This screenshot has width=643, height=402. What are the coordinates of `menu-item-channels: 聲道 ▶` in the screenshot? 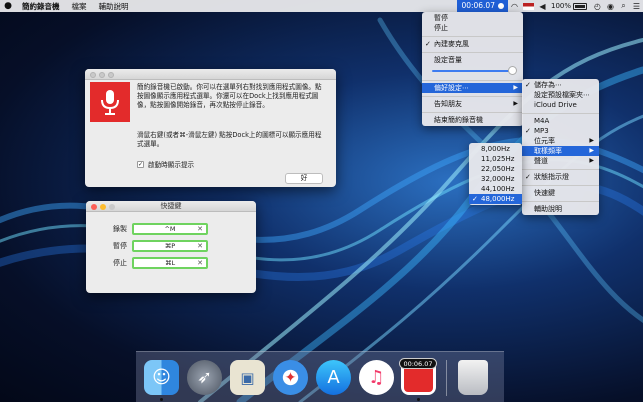 It's located at (560, 161).